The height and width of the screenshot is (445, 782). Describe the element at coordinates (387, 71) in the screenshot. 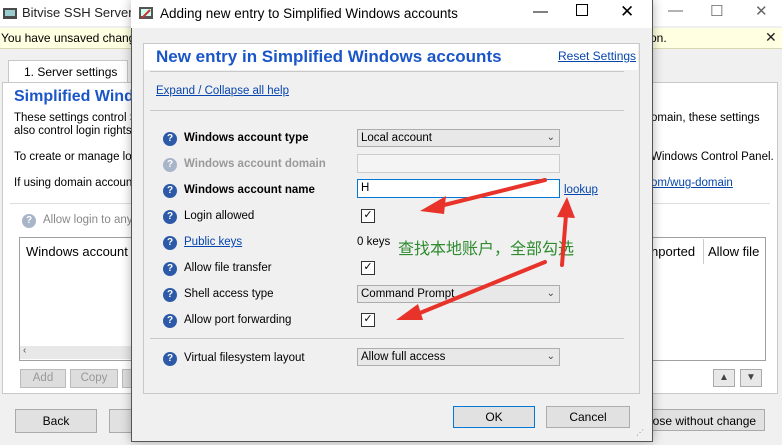

I see `header-separator` at that location.